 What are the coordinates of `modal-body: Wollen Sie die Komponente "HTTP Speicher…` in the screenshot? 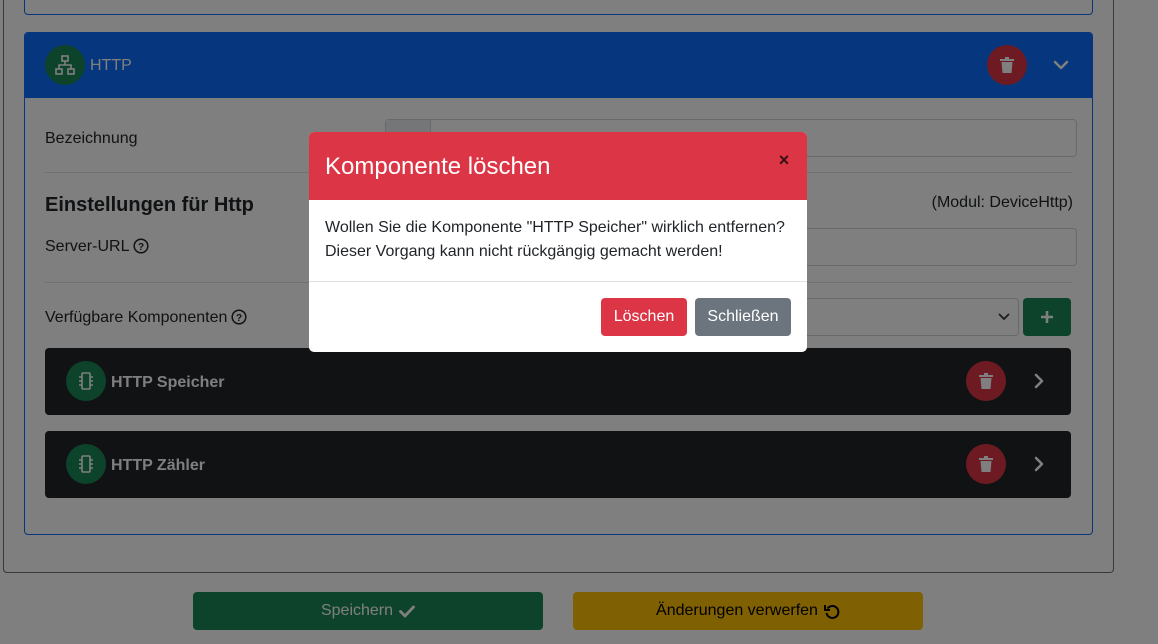 It's located at (560, 240).